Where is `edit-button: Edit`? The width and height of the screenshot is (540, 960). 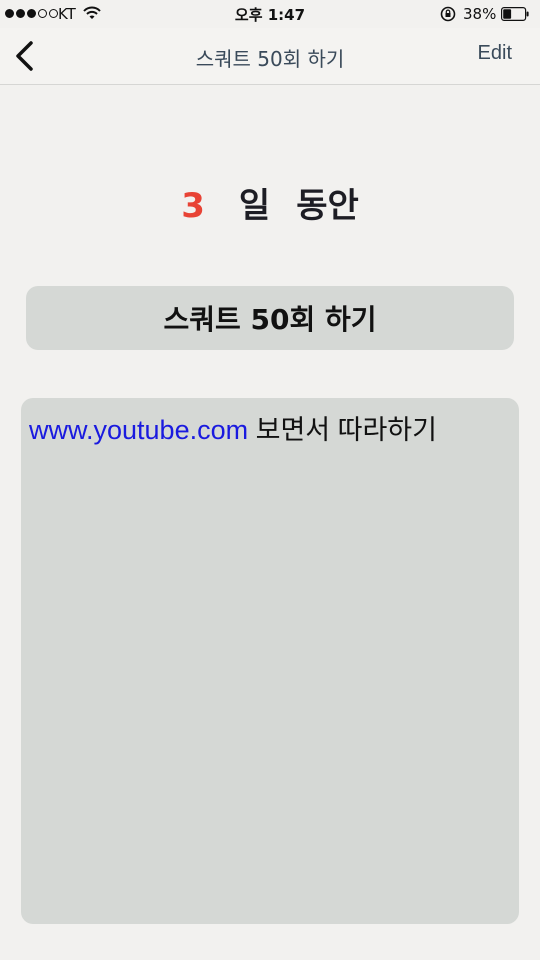
edit-button: Edit is located at coordinates (495, 53).